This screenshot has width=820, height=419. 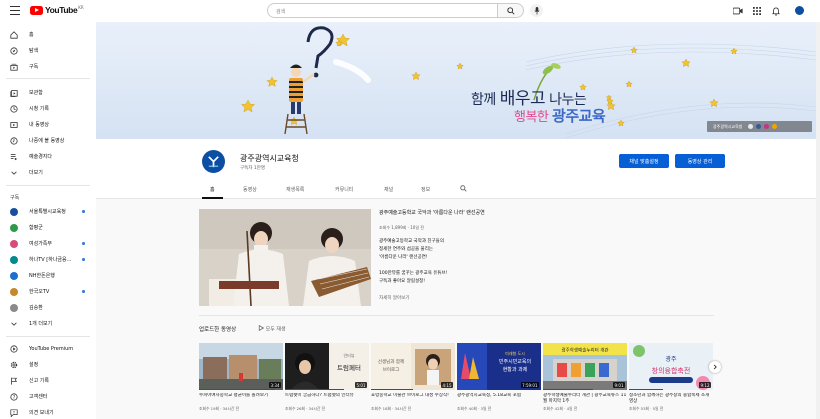 I want to click on sidebar-item-history: 시청 기록, so click(x=48, y=108).